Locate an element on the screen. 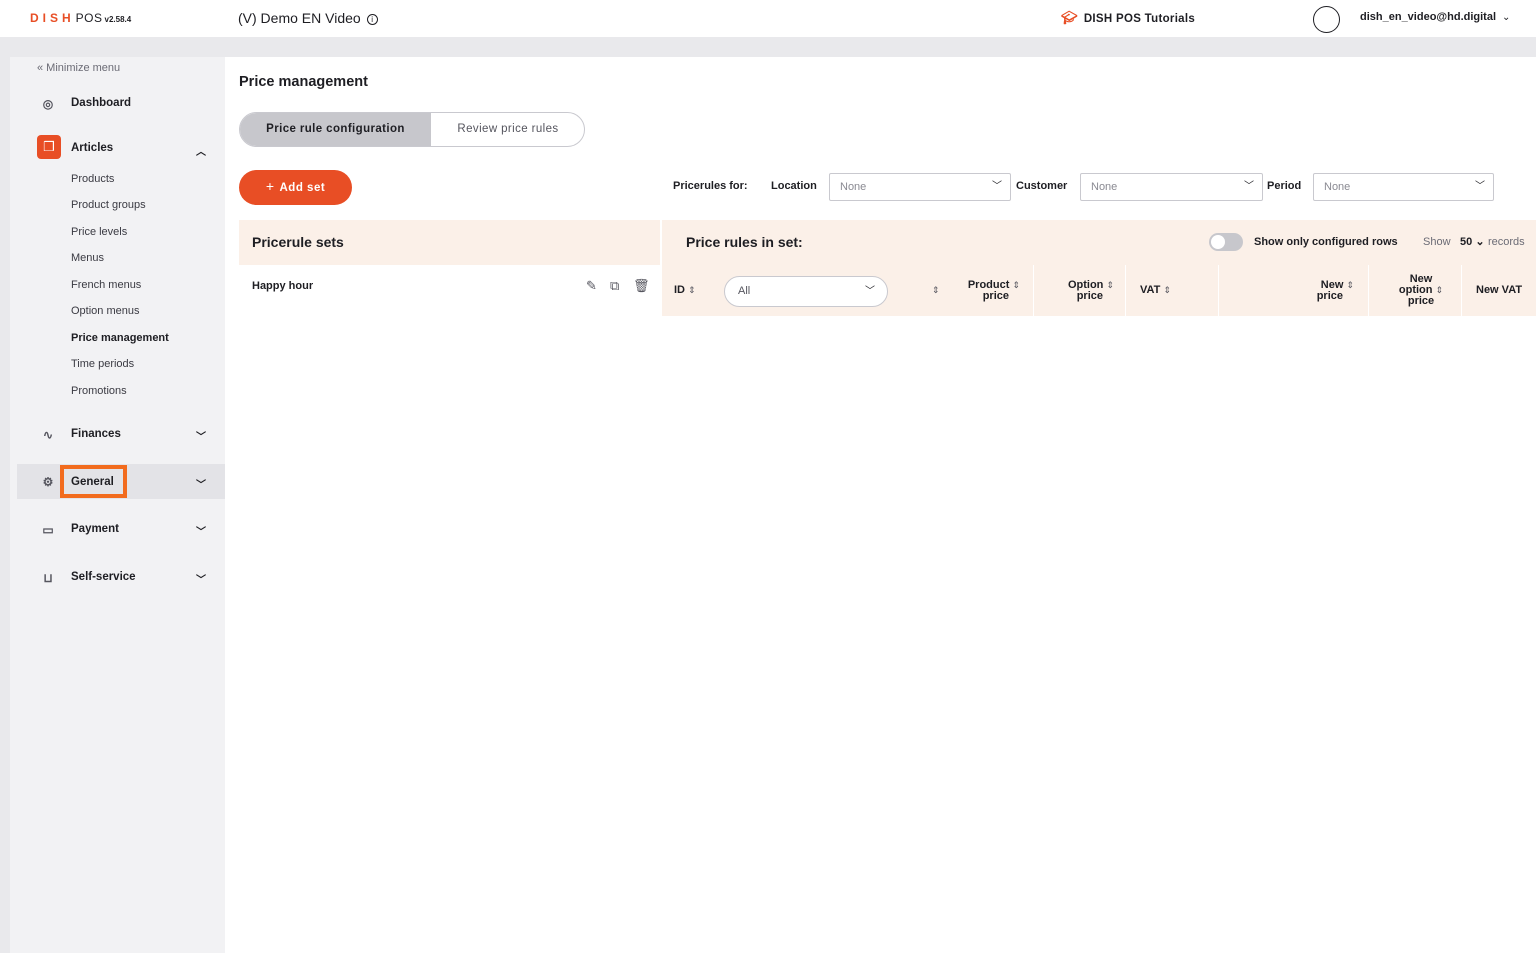  column-vat: VAT ⇕ is located at coordinates (1155, 290).